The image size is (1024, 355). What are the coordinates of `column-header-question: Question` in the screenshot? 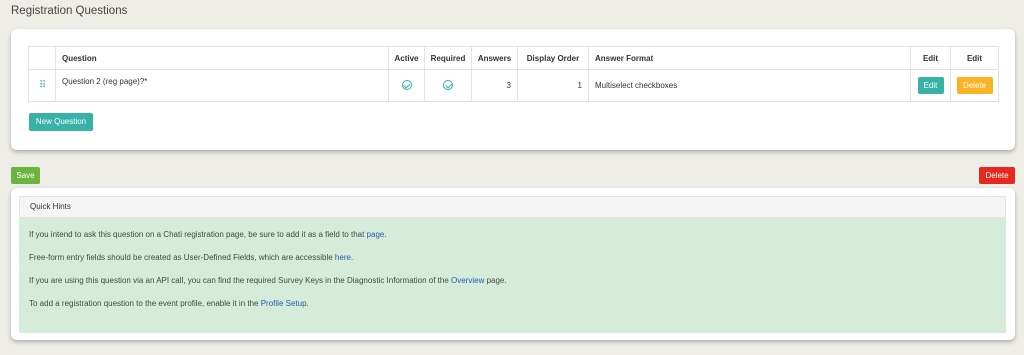 It's located at (222, 58).